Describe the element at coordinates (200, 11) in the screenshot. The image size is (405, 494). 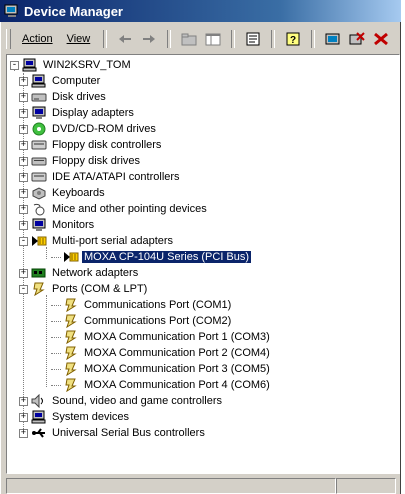
I see `title-bar: Device Manager` at that location.